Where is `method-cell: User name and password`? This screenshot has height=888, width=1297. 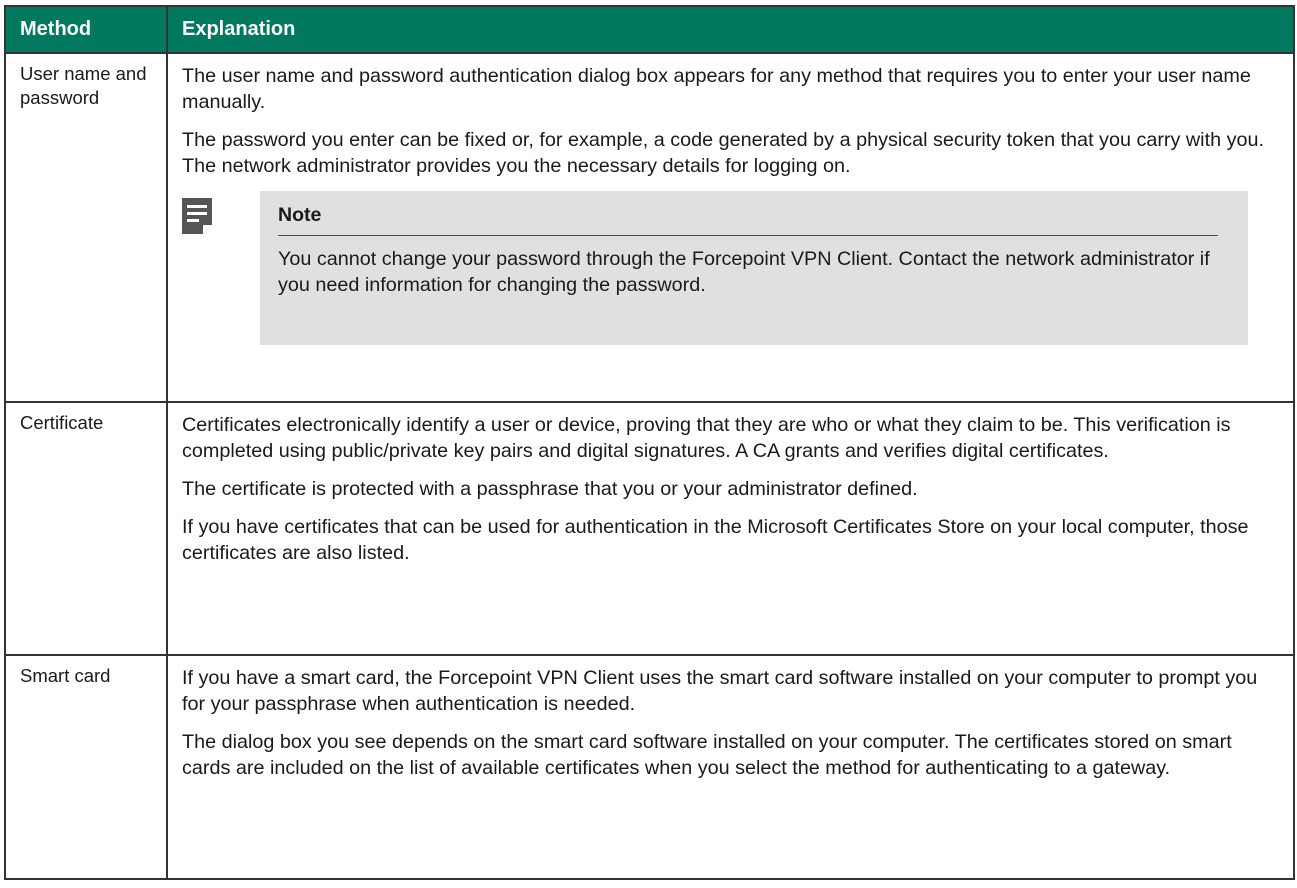
method-cell: User name and password is located at coordinates (86, 227).